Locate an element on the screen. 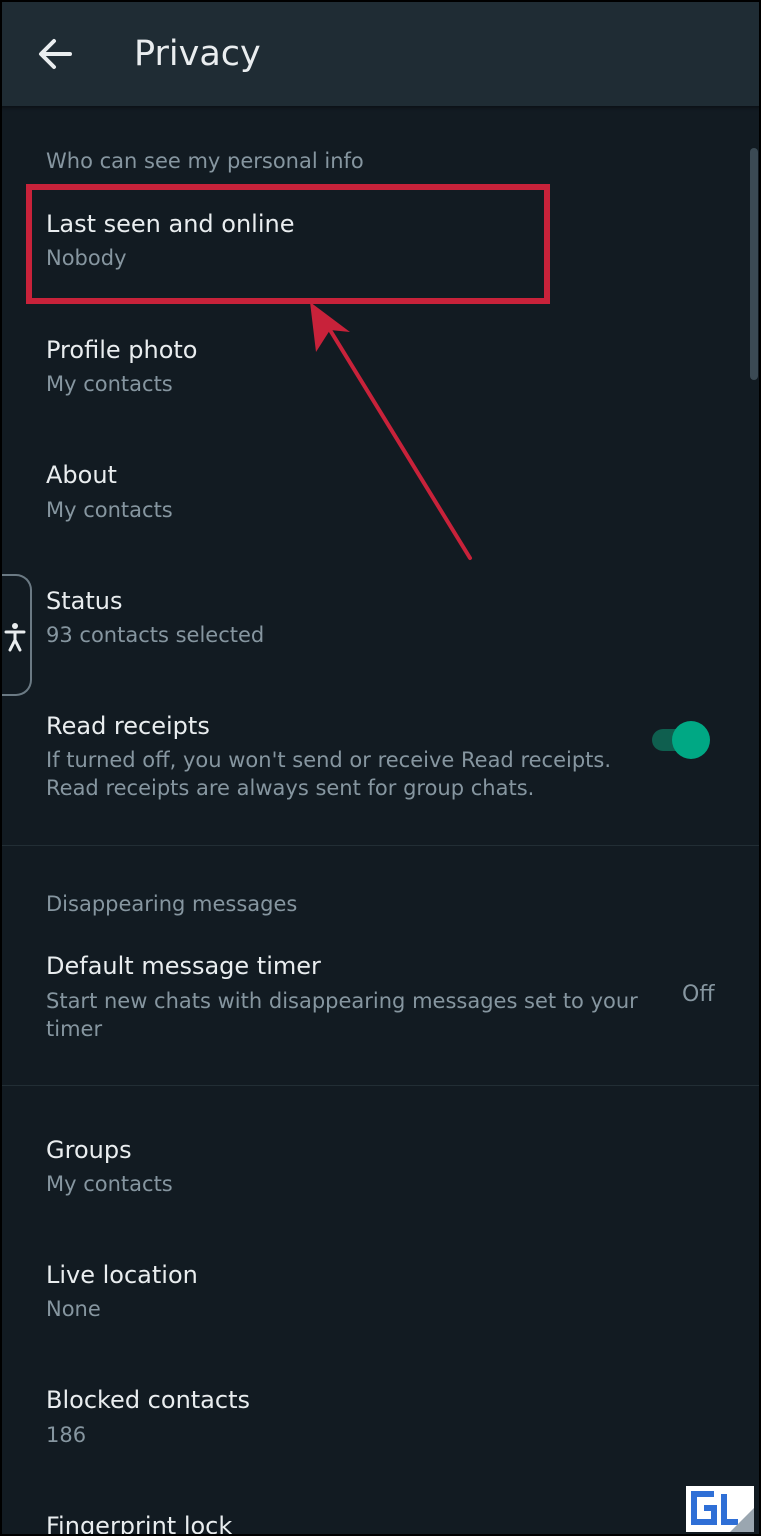 Image resolution: width=761 pixels, height=1536 pixels. scrollbar-thumb is located at coordinates (754, 264).